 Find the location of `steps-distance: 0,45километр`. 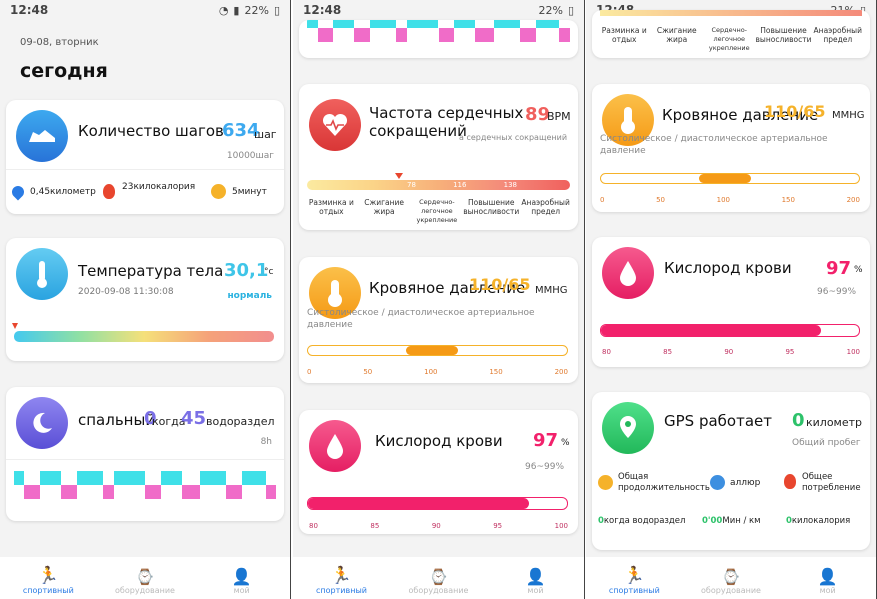

steps-distance: 0,45километр is located at coordinates (63, 192).